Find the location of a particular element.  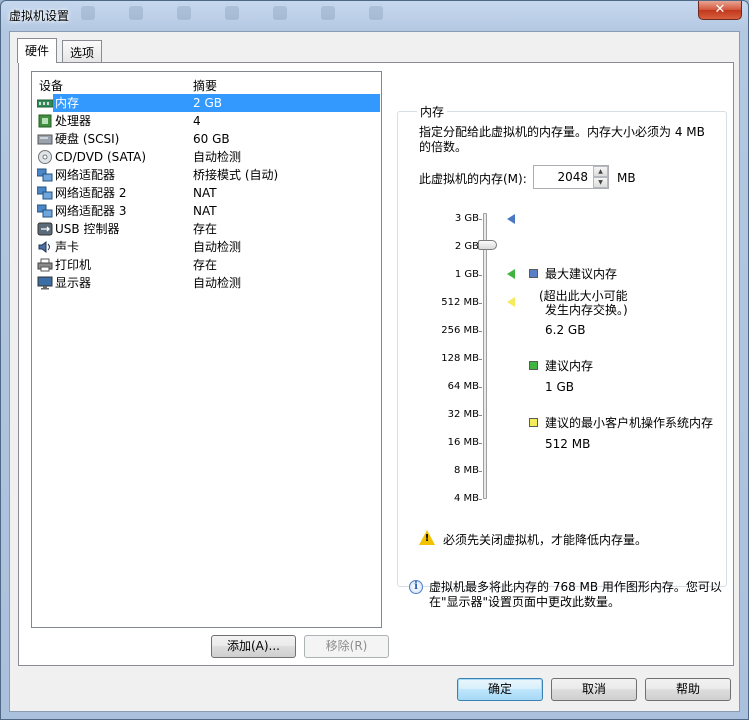

display-icon is located at coordinates (45, 283).